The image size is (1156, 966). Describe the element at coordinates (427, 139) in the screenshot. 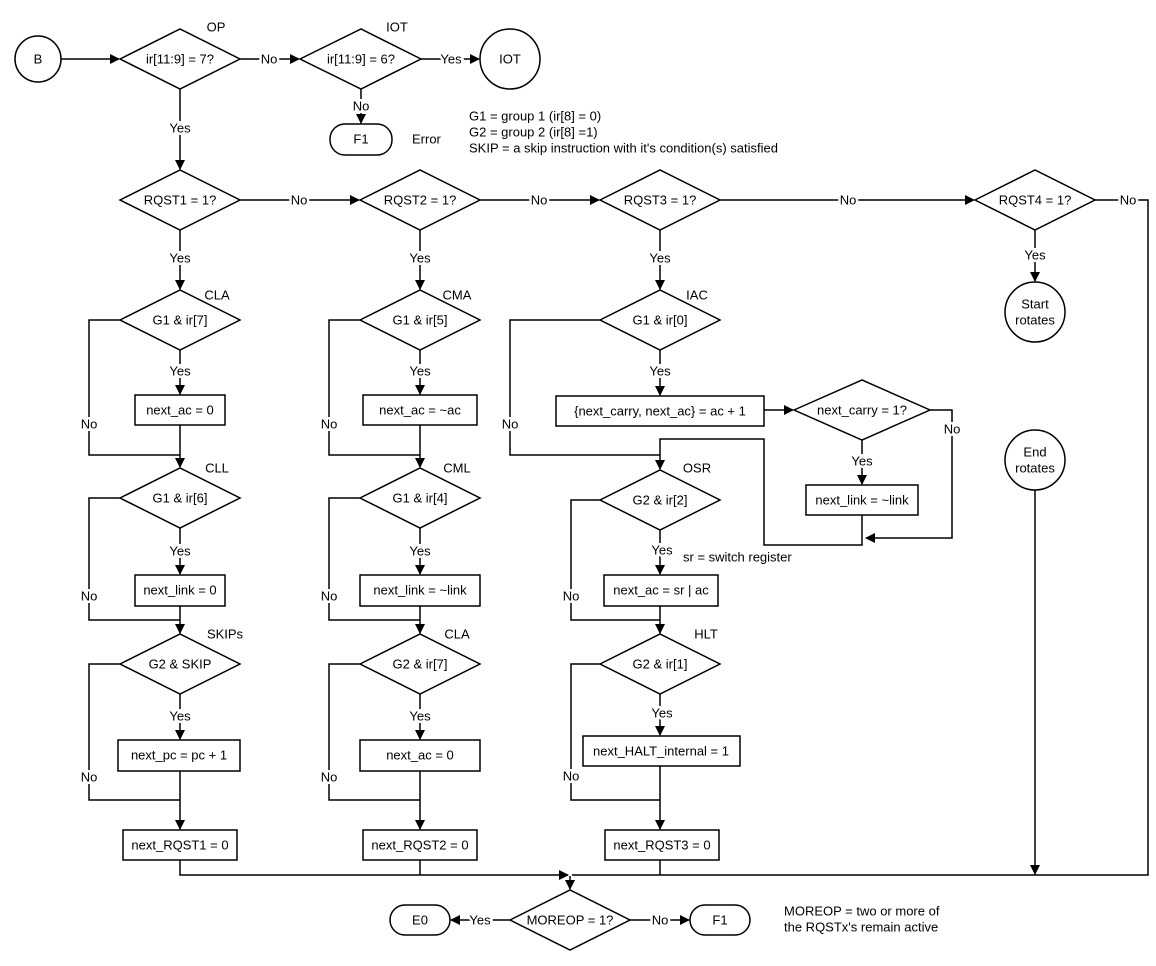

I see `node-label: Error` at that location.